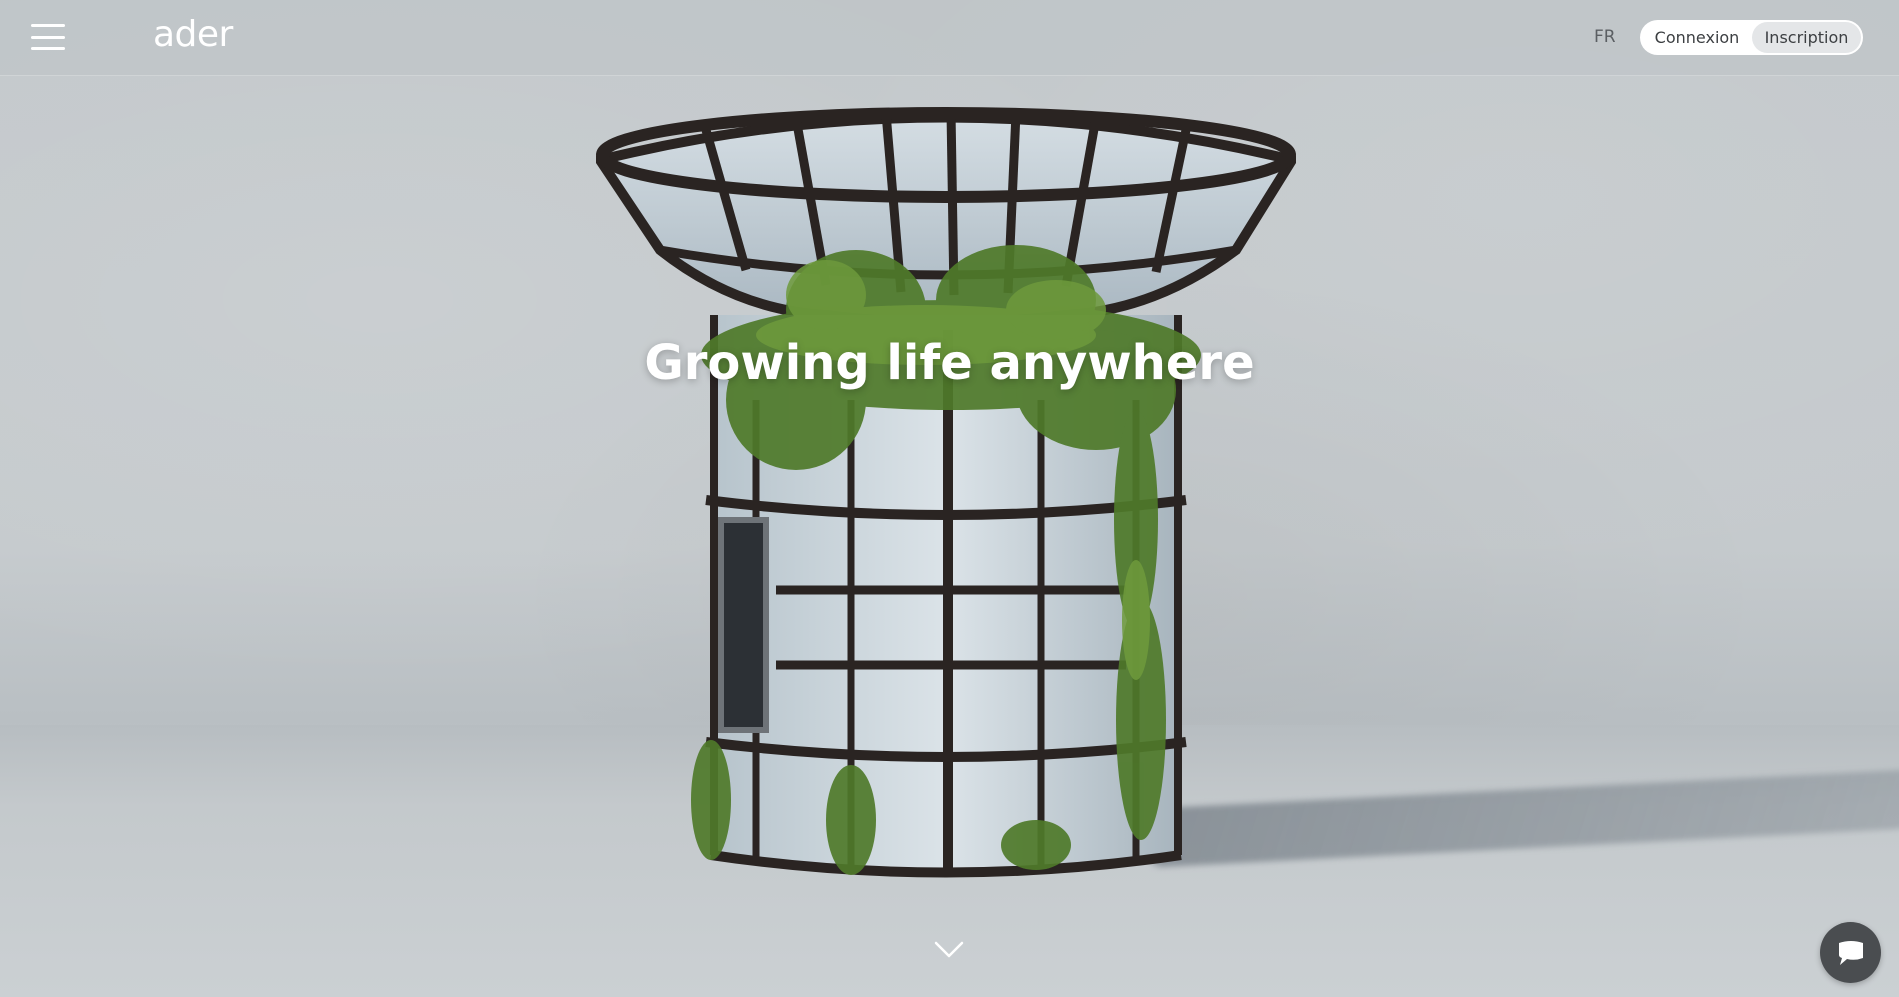 The height and width of the screenshot is (997, 1899). I want to click on login-button: Connexion, so click(1697, 37).